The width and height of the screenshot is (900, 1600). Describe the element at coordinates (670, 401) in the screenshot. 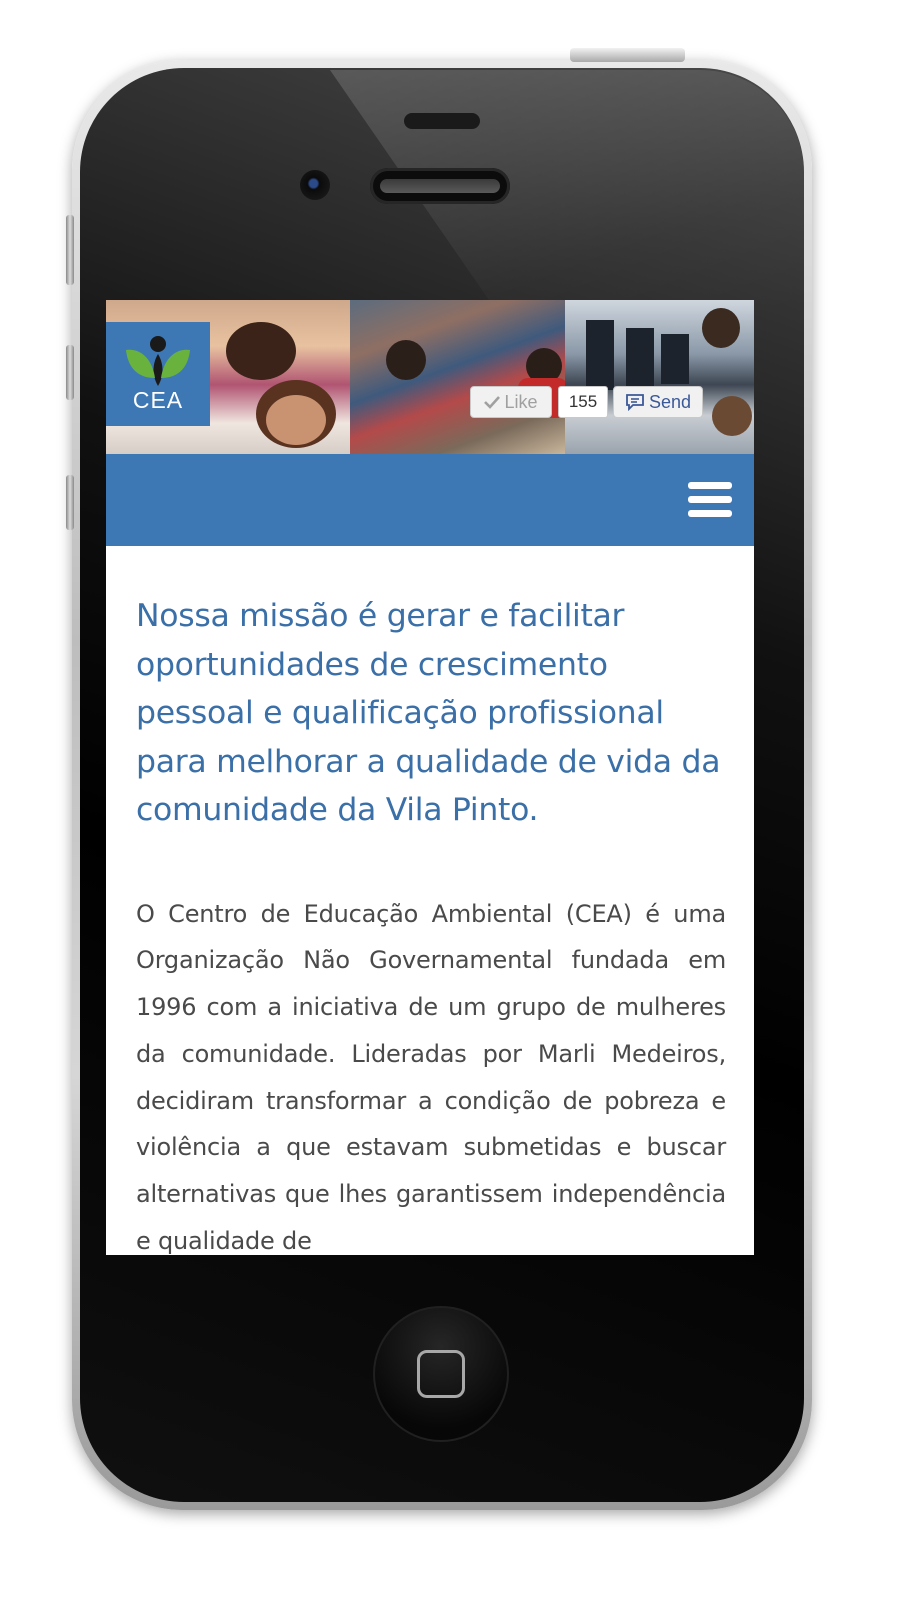

I see `send-label: Send` at that location.